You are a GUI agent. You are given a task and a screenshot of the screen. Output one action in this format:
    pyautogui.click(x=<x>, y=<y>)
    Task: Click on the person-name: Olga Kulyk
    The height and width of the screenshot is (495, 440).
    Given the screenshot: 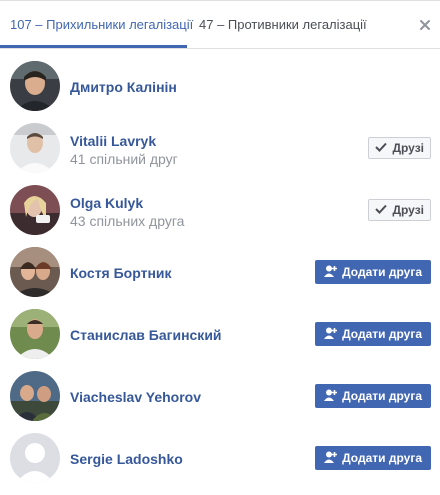 What is the action you would take?
    pyautogui.click(x=106, y=203)
    